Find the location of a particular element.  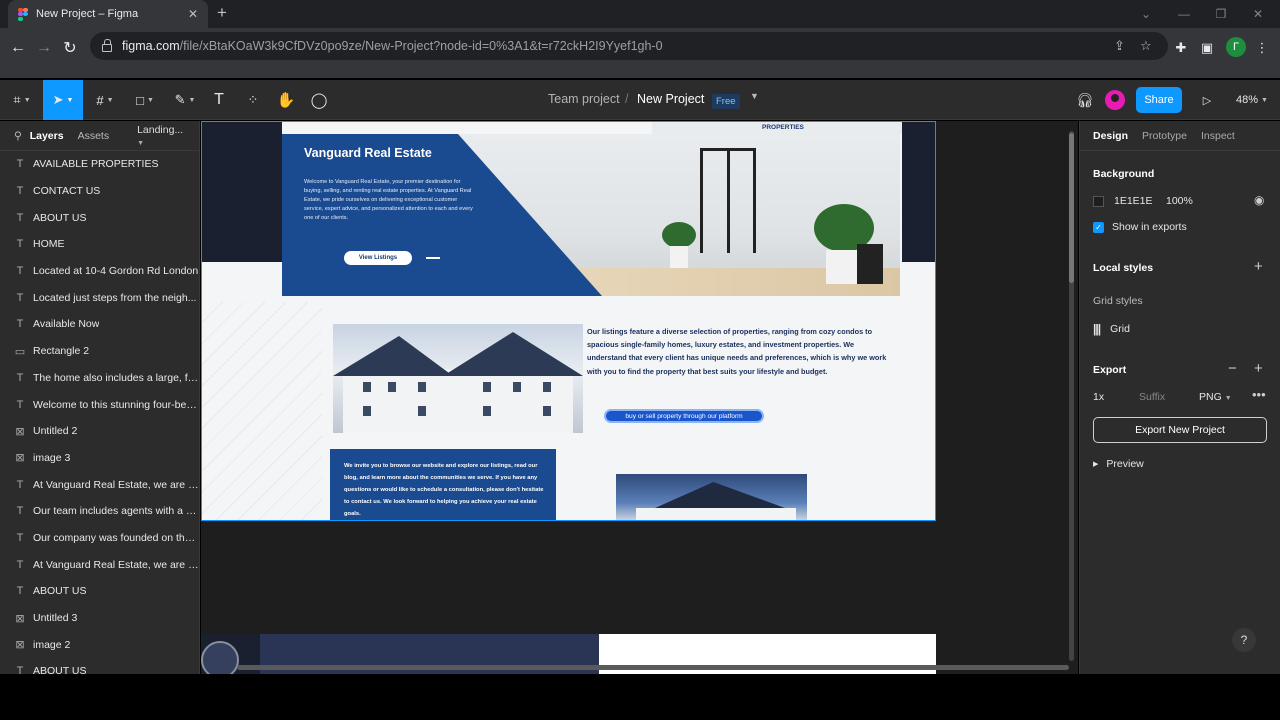

components-icon: ⁘ is located at coordinates (253, 100).